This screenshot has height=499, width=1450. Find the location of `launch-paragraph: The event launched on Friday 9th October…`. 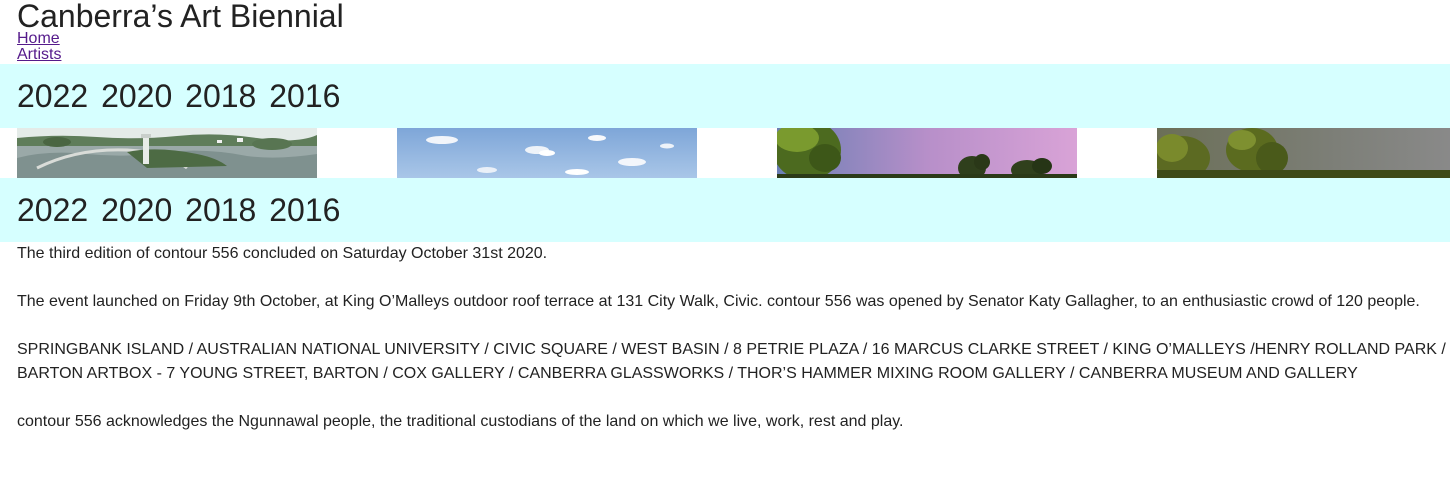

launch-paragraph: The event launched on Friday 9th October… is located at coordinates (718, 301).